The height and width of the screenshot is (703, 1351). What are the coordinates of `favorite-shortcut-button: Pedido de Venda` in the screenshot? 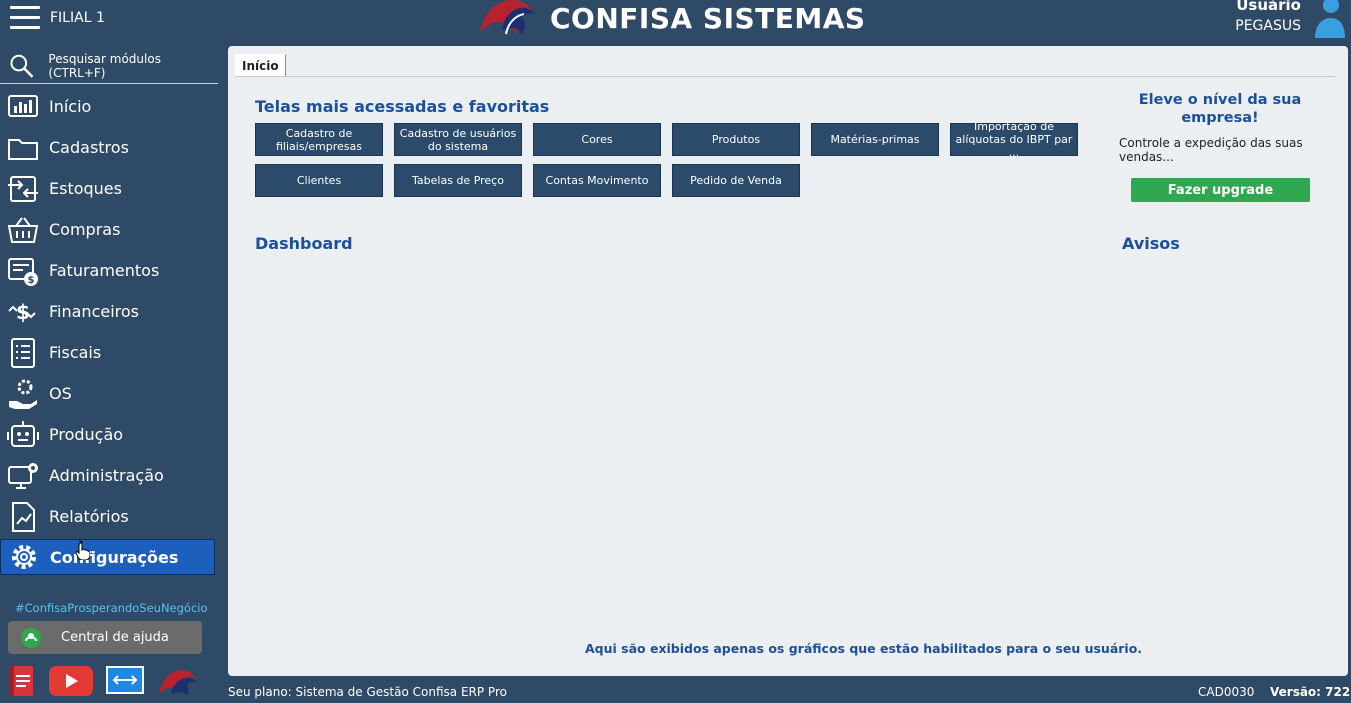 It's located at (736, 180).